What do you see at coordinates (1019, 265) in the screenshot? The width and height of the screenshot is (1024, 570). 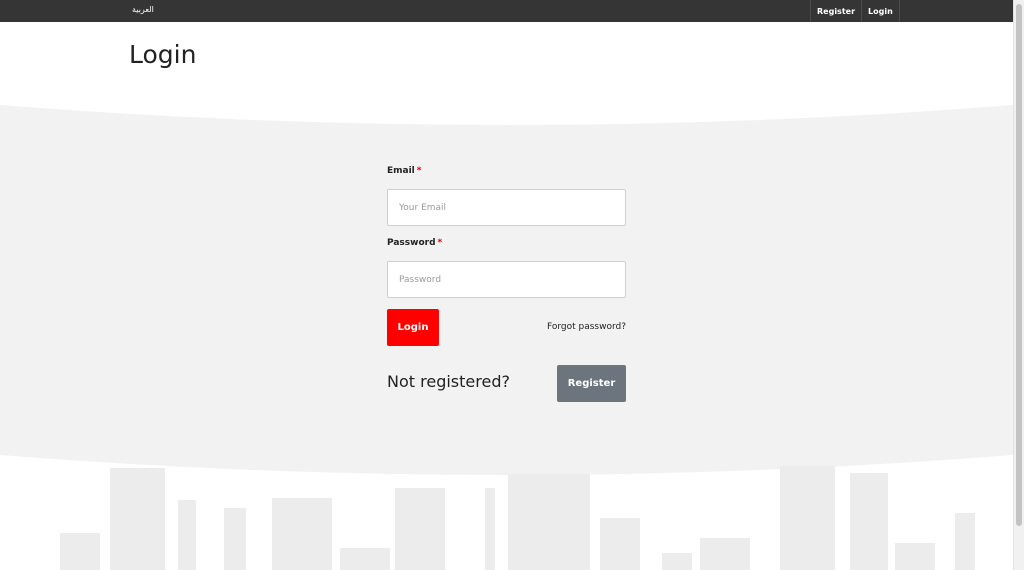 I see `scrollbar-thumb` at bounding box center [1019, 265].